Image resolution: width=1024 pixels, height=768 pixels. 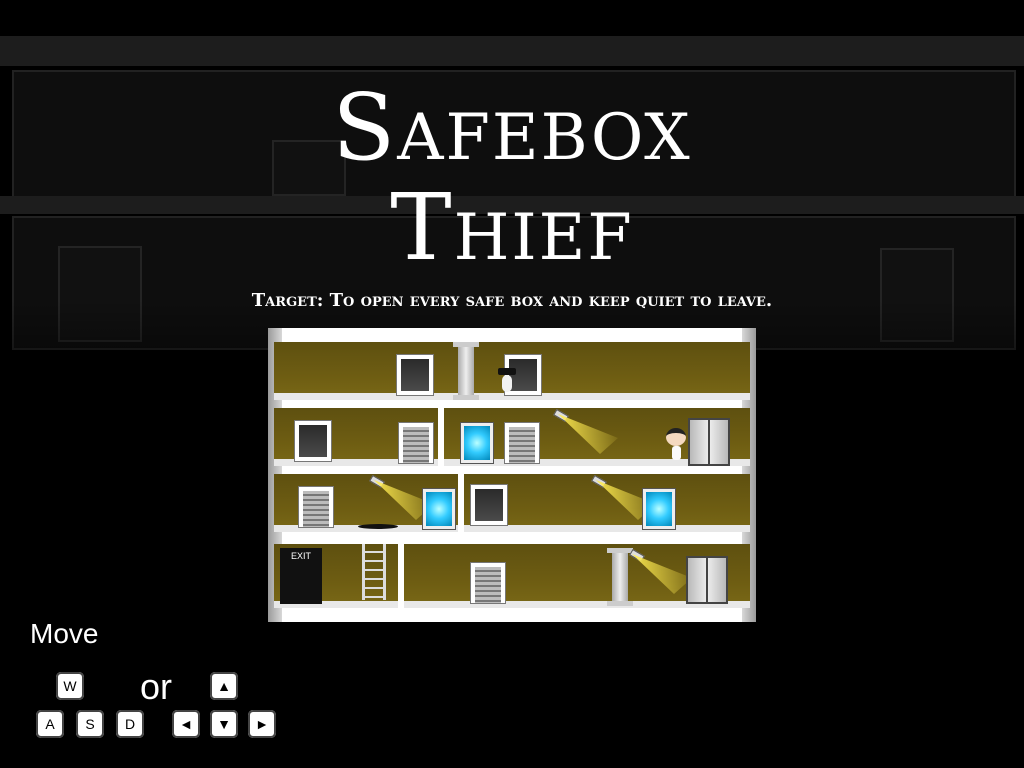 I want to click on guard-character, so click(x=507, y=380).